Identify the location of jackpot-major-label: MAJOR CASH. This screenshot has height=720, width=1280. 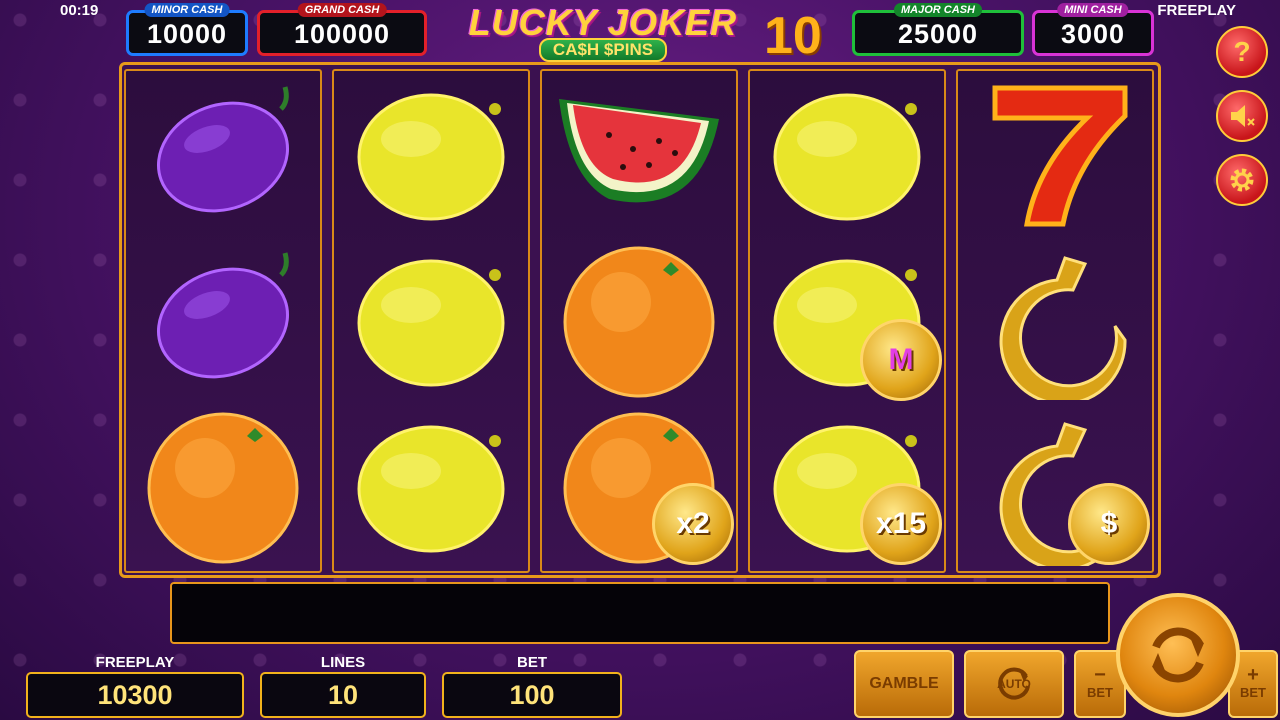
(938, 10).